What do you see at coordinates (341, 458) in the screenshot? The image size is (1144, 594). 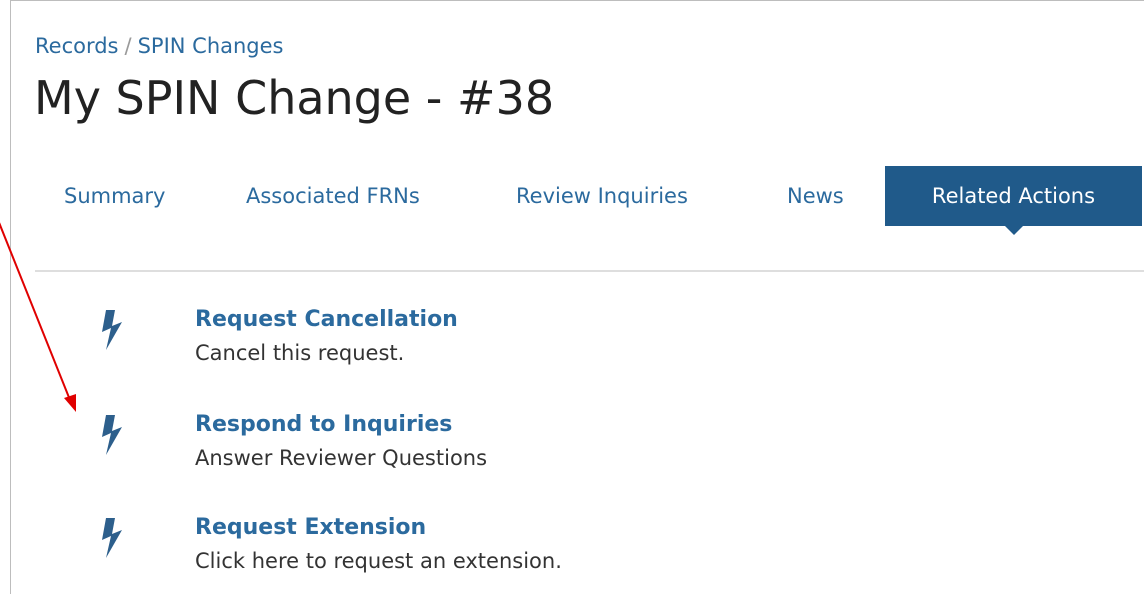 I see `respond-to-inquiries-description: Answer Reviewer Questions` at bounding box center [341, 458].